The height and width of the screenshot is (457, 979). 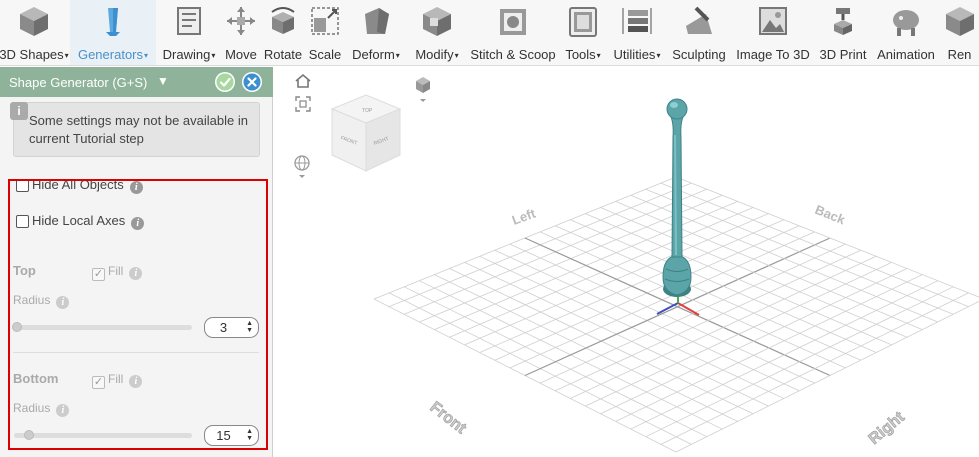 I want to click on toolbar-scale-button: Scale, so click(x=325, y=32).